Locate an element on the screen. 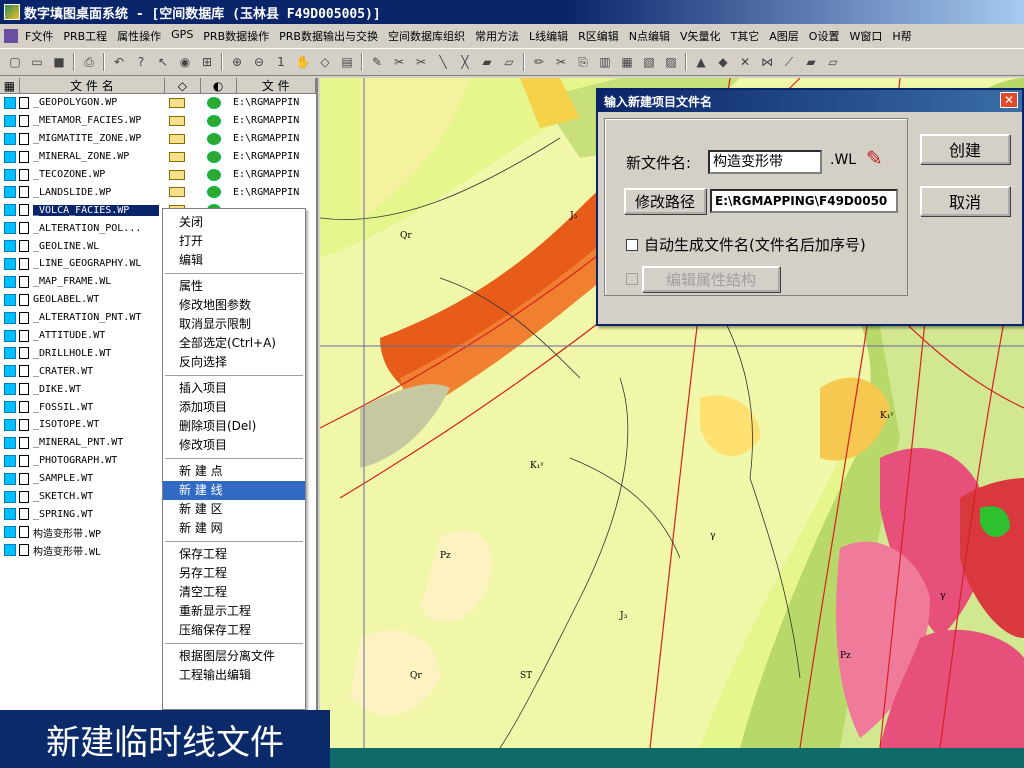  zoom-reset-icon: 1 is located at coordinates (281, 62).